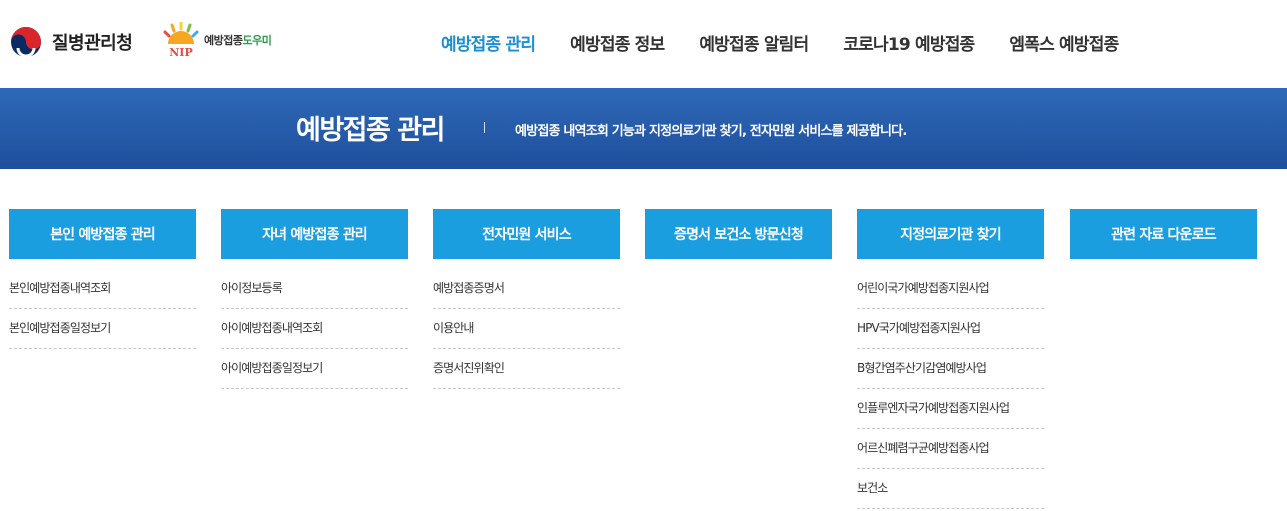  Describe the element at coordinates (617, 42) in the screenshot. I see `nav-vaccination-info: 예방접종 정보` at that location.